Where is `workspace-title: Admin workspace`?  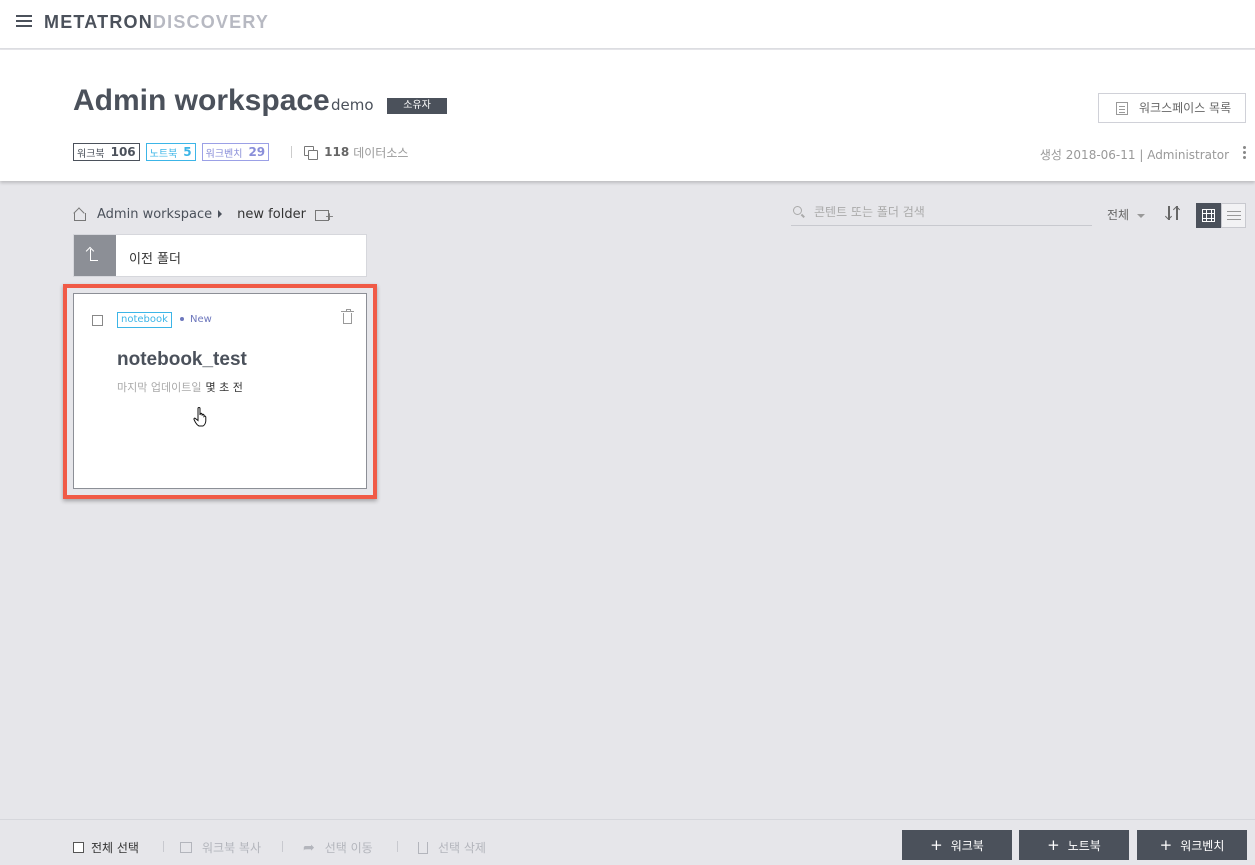 workspace-title: Admin workspace is located at coordinates (201, 100).